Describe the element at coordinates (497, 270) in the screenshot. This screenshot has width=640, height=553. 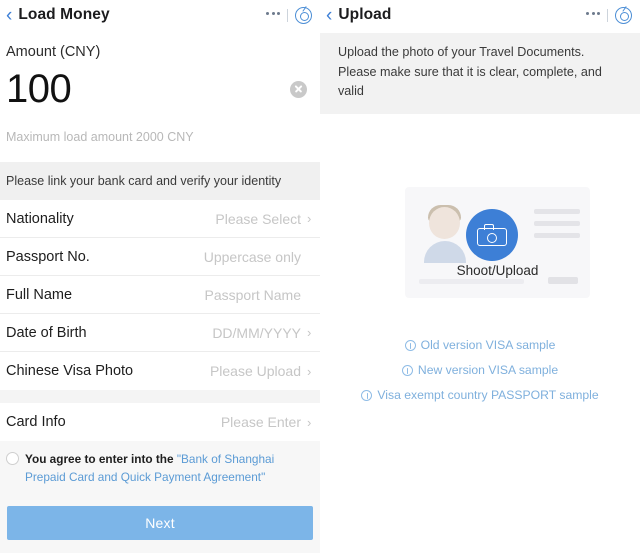
I see `shoot-upload-label: Shoot/Upload` at that location.